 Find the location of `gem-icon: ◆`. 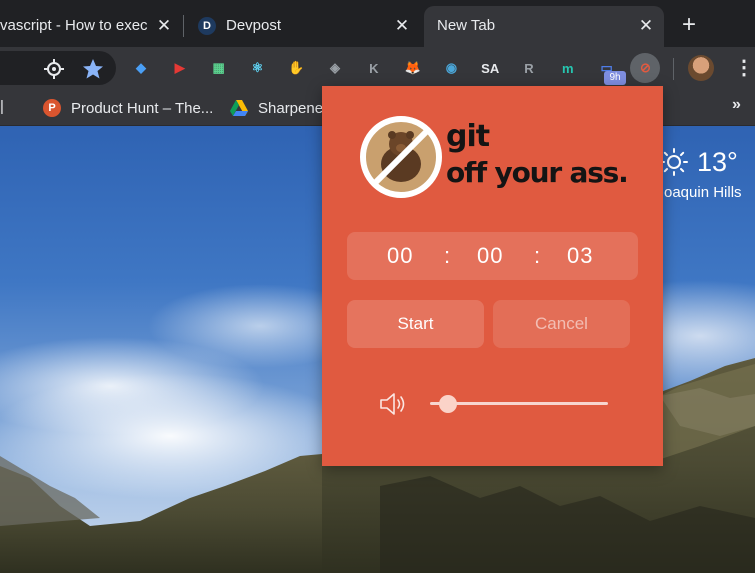

gem-icon: ◆ is located at coordinates (141, 68).